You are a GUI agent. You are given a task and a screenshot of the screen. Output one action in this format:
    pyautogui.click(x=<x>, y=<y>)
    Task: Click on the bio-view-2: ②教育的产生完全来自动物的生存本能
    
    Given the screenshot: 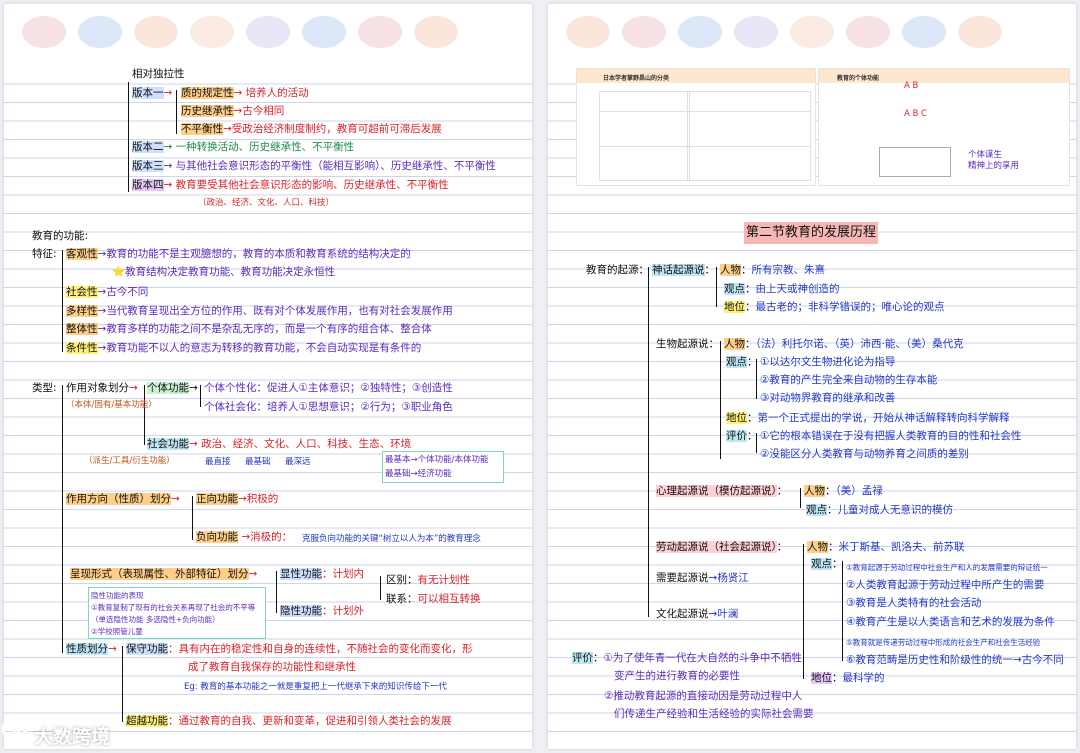 What is the action you would take?
    pyautogui.click(x=849, y=380)
    